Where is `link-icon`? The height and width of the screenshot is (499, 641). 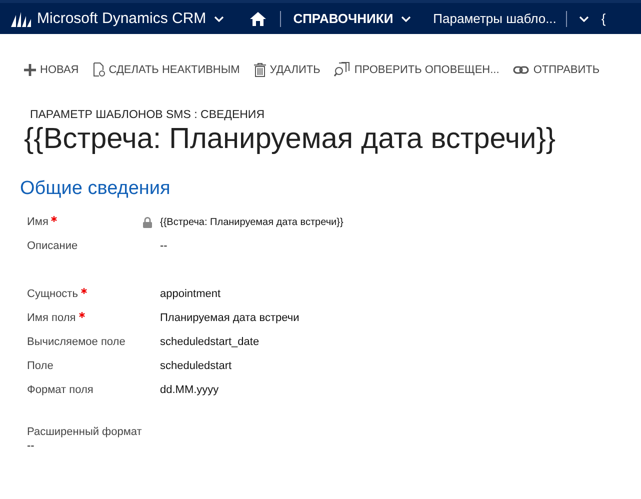
link-icon is located at coordinates (521, 69).